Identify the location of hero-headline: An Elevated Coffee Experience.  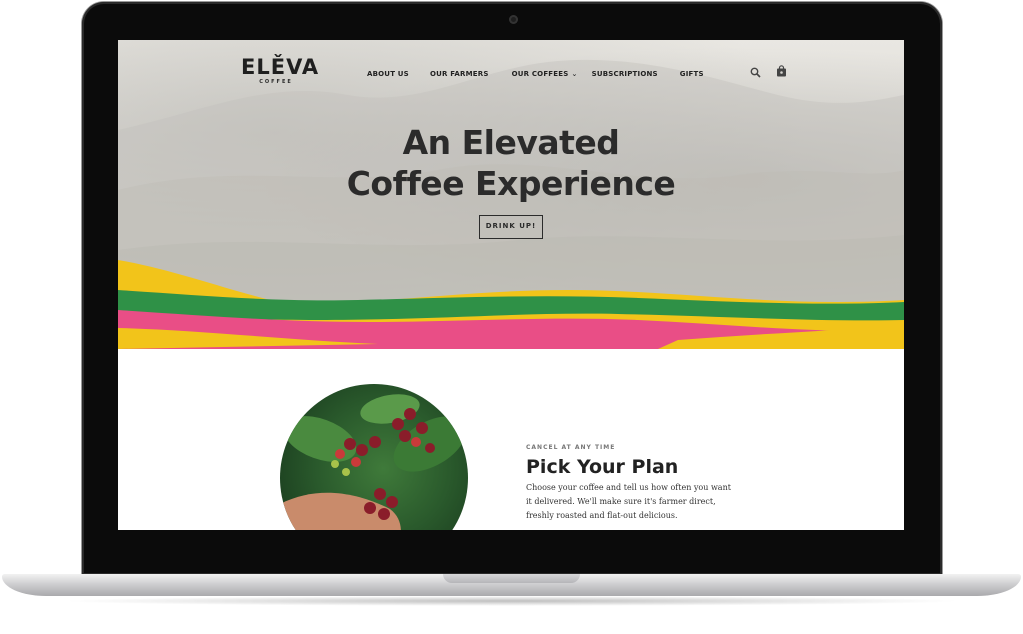
(511, 163).